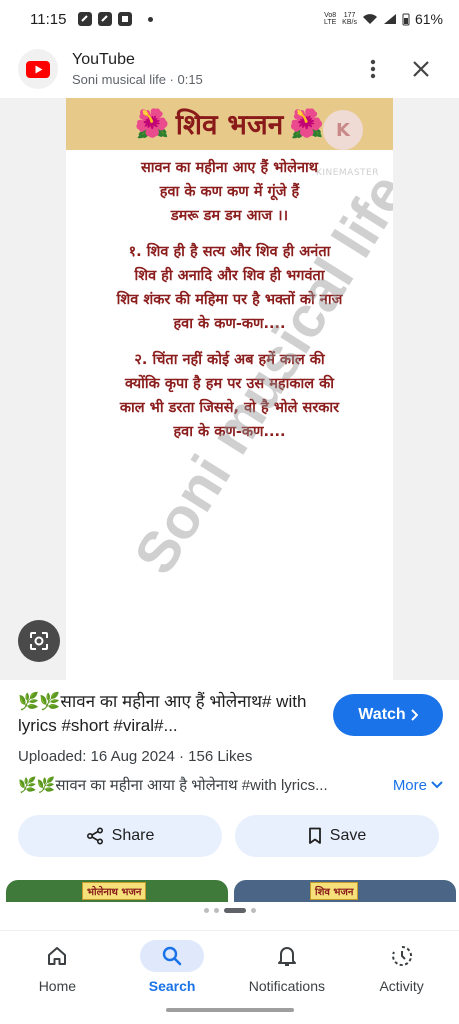 The image size is (459, 1024). Describe the element at coordinates (229, 216) in the screenshot. I see `lyric-line: डमरू डम डम आज ।।` at that location.